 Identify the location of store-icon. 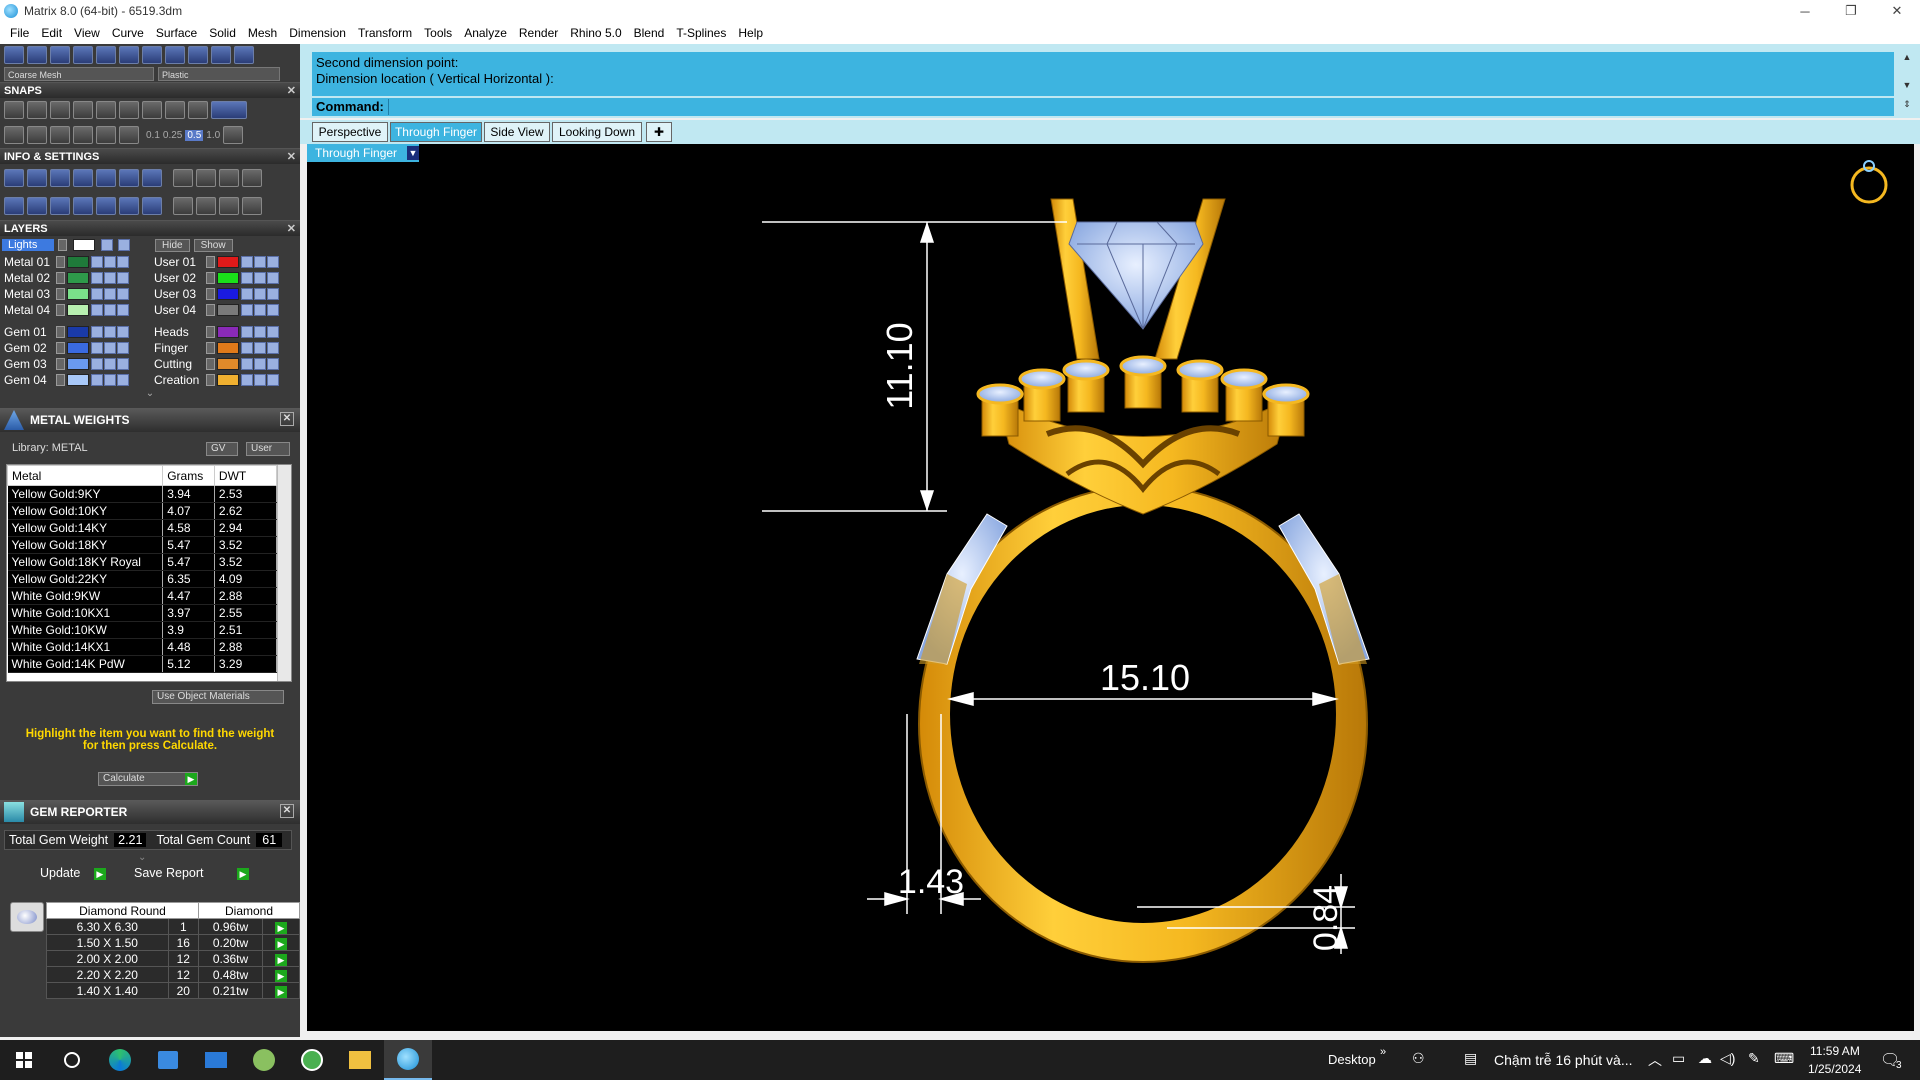
(168, 1060).